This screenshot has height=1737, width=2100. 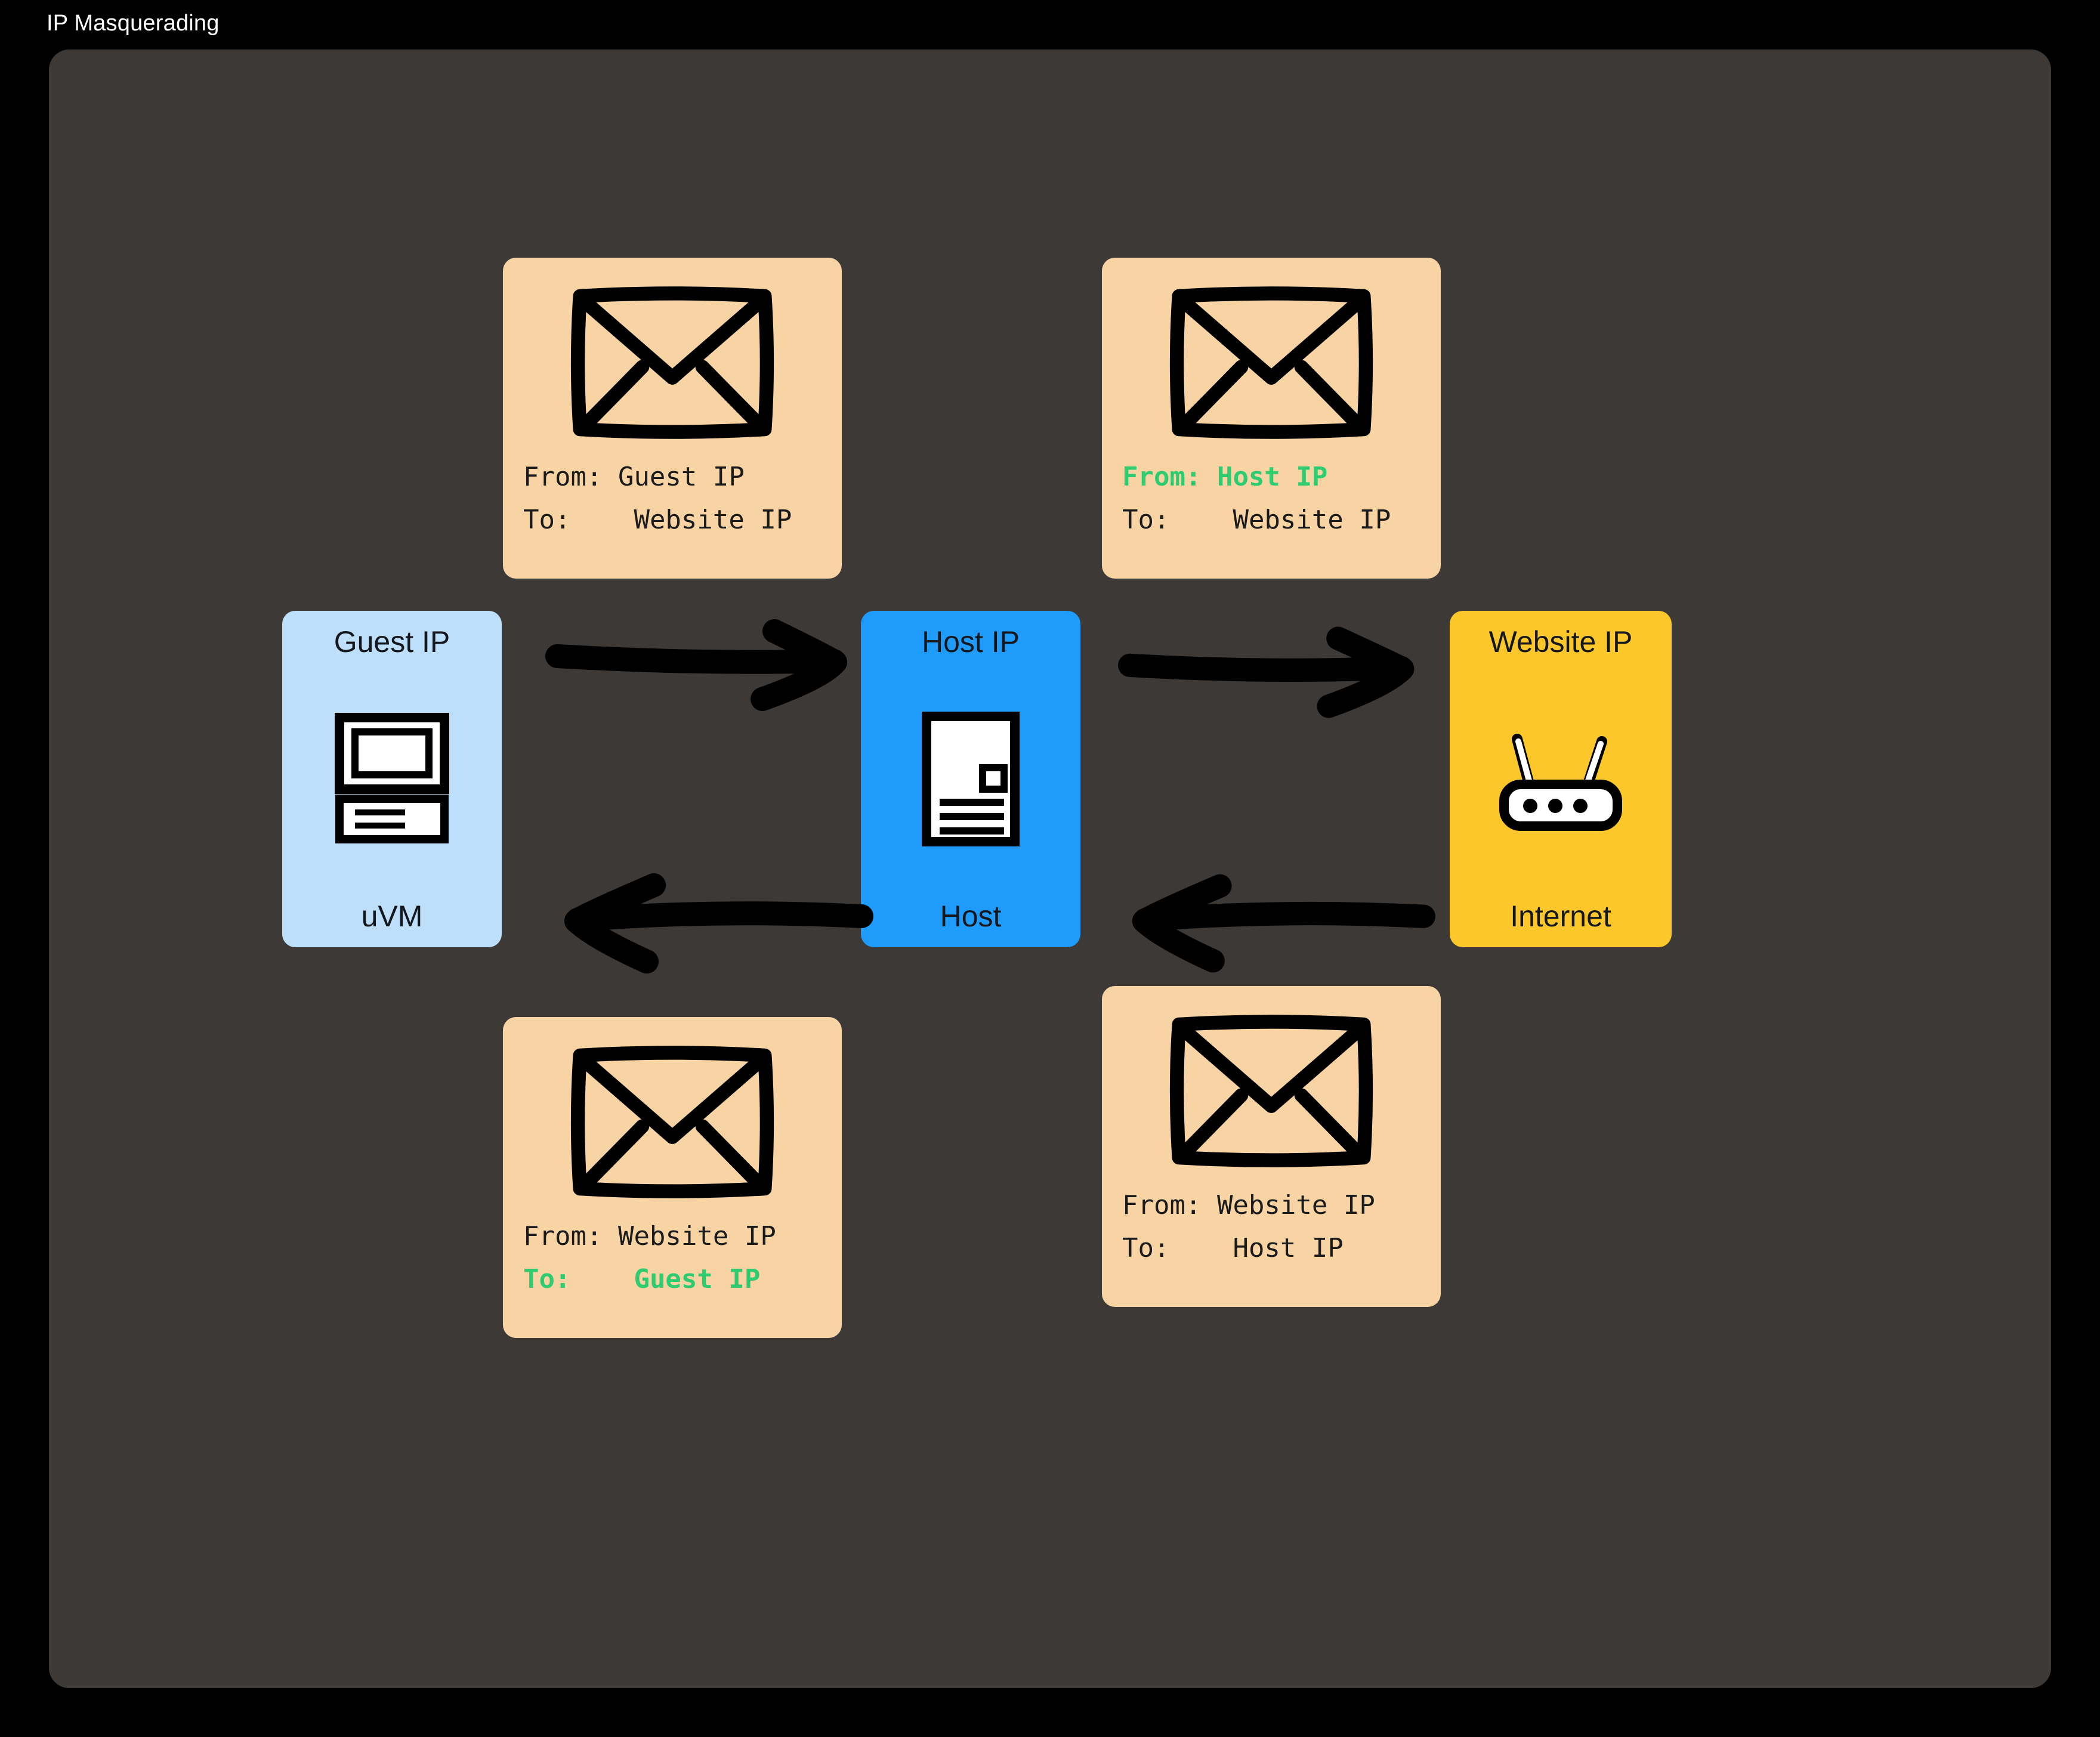 I want to click on computer-icon, so click(x=392, y=779).